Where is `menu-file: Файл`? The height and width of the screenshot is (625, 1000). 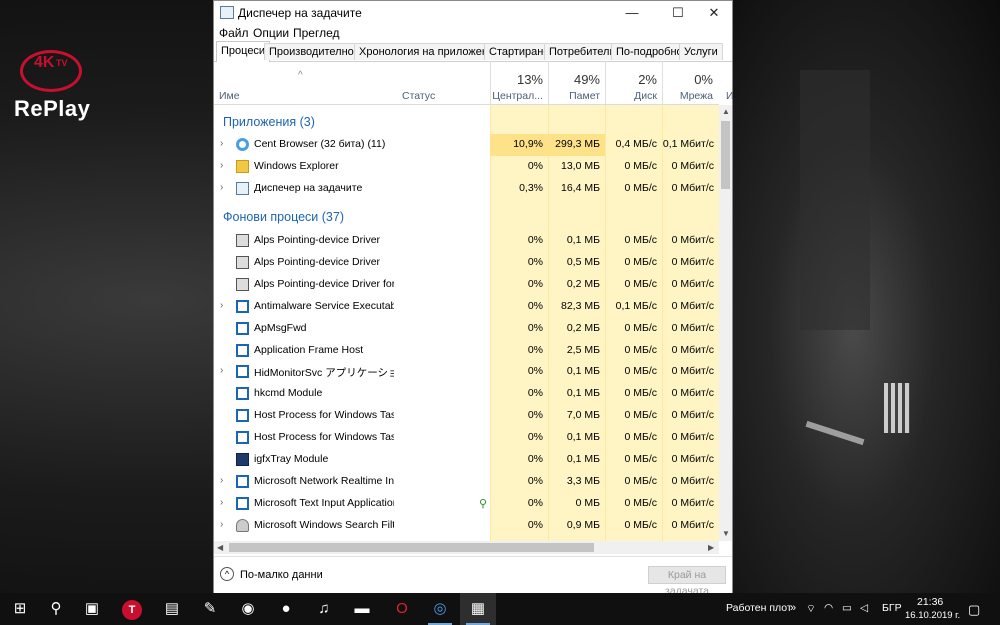
menu-file: Файл is located at coordinates (234, 33).